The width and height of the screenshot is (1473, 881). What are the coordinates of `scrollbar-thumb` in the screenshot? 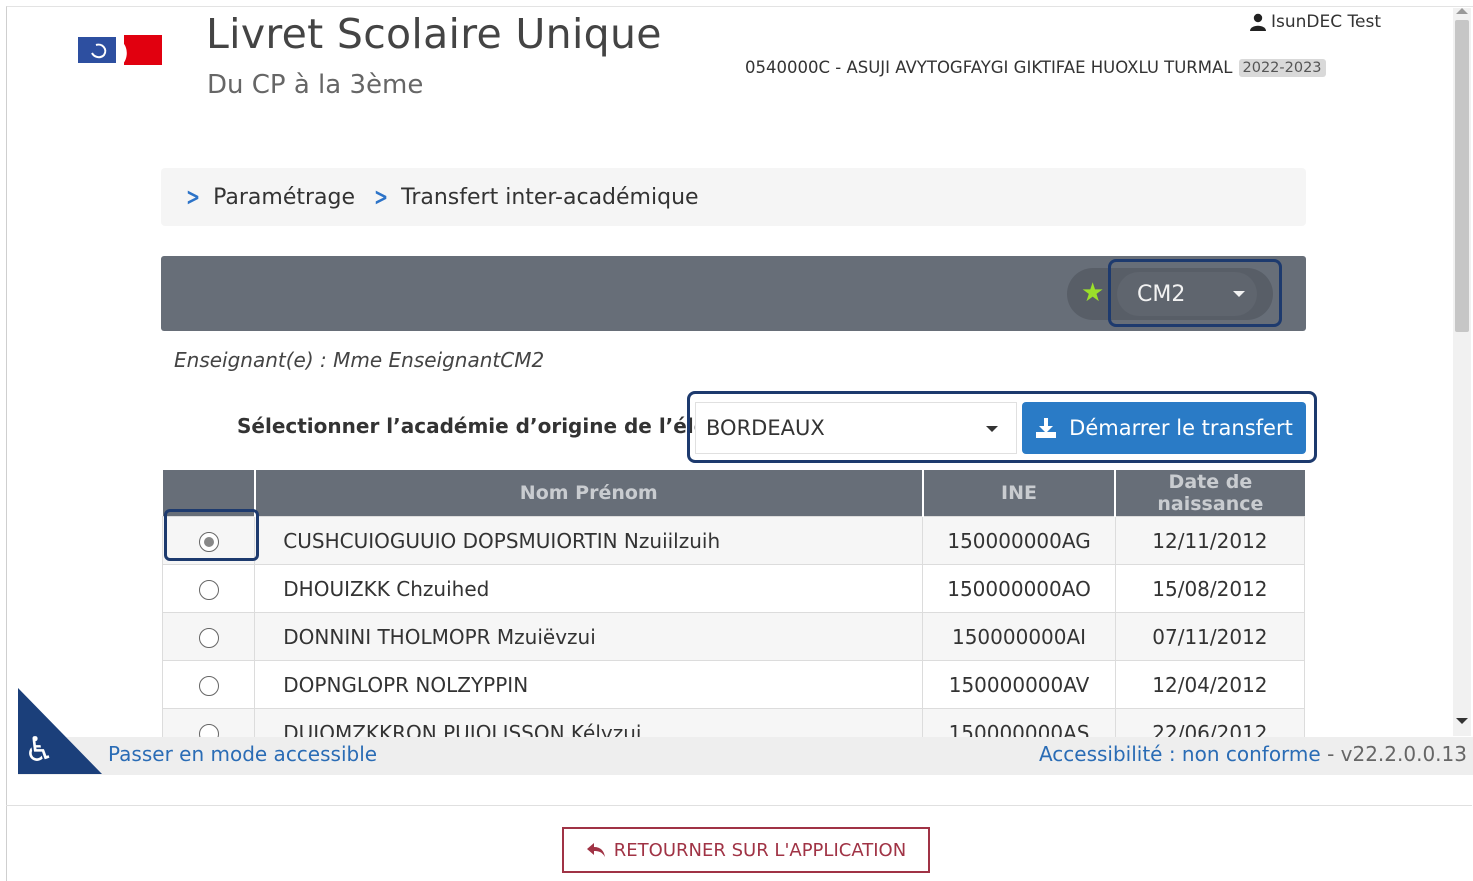 It's located at (1462, 176).